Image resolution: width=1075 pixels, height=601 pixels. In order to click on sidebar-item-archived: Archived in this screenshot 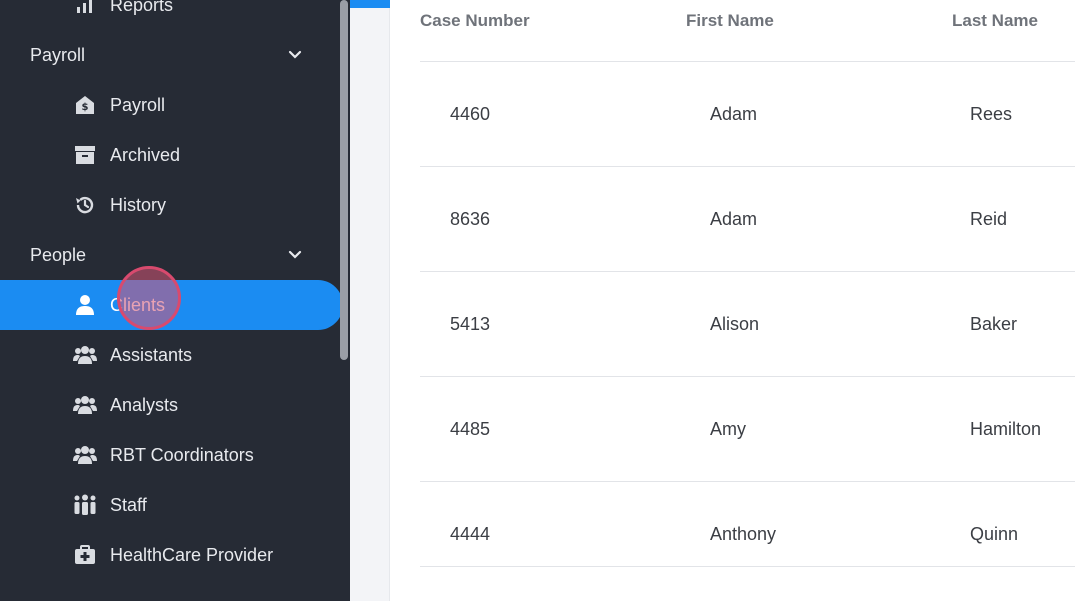, I will do `click(171, 155)`.